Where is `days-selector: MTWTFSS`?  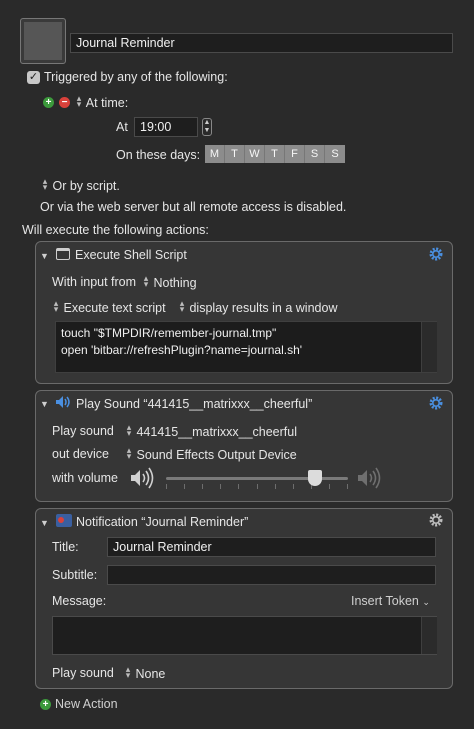
days-selector: MTWTFSS is located at coordinates (275, 154).